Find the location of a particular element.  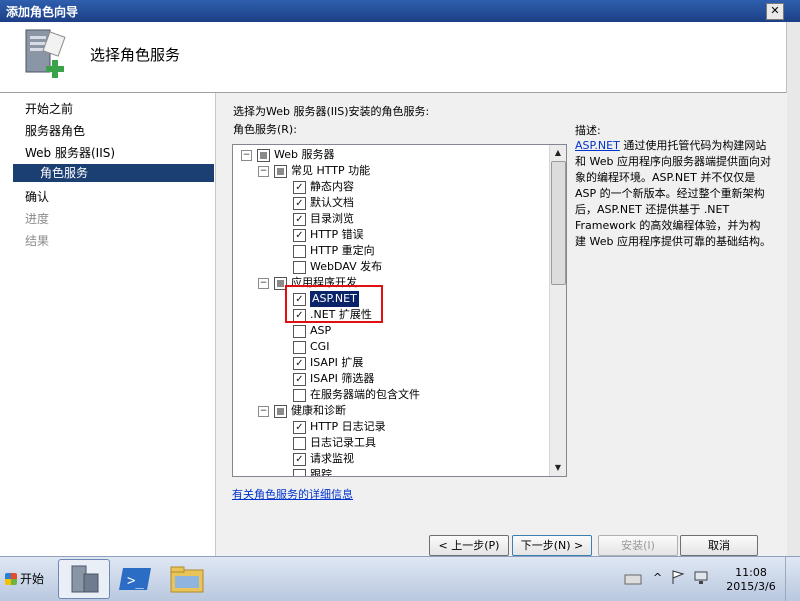

tree-item: − 应用程序开发 is located at coordinates (391, 283).